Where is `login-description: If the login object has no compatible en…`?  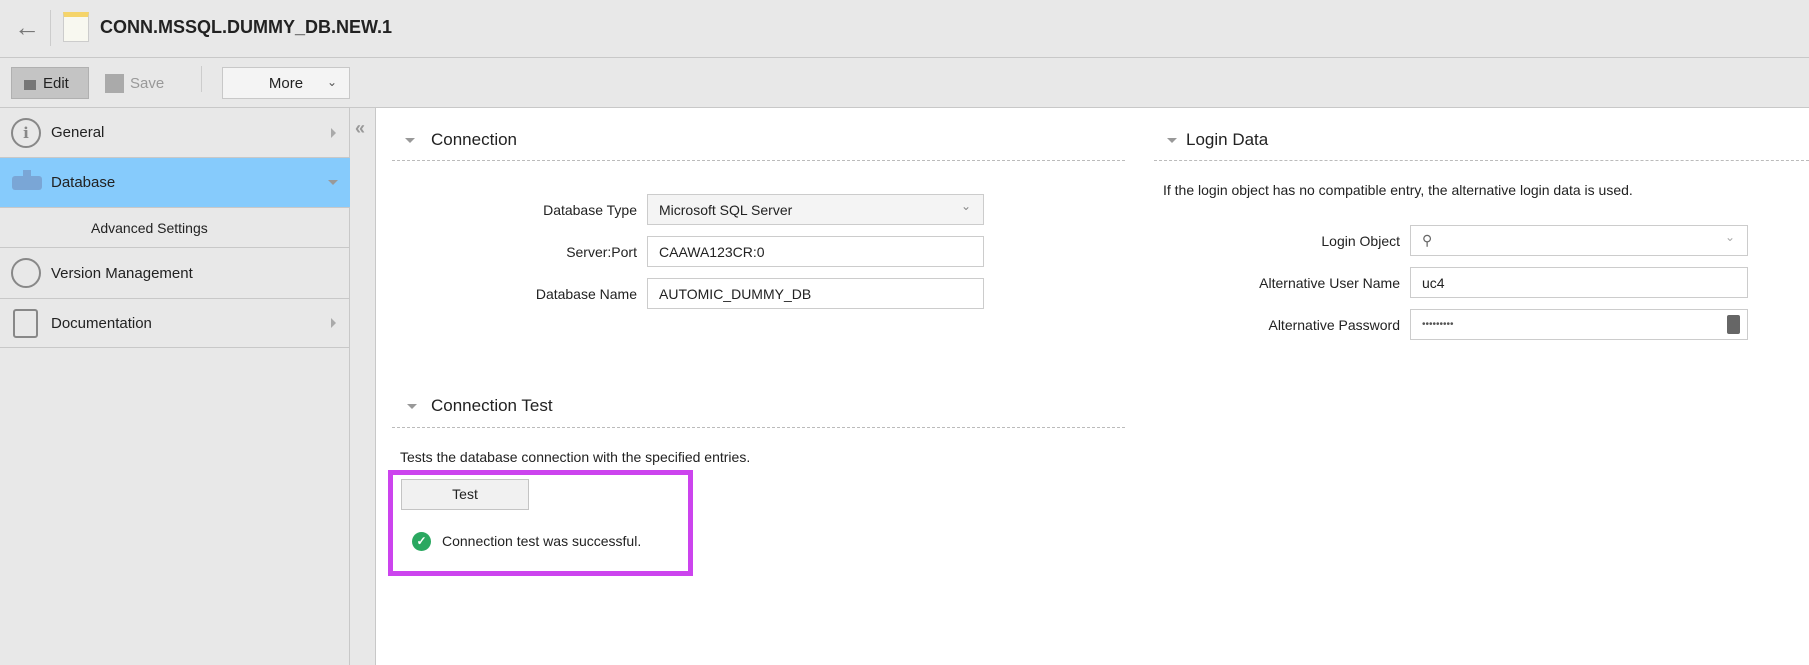
login-description: If the login object has no compatible en… is located at coordinates (1398, 190).